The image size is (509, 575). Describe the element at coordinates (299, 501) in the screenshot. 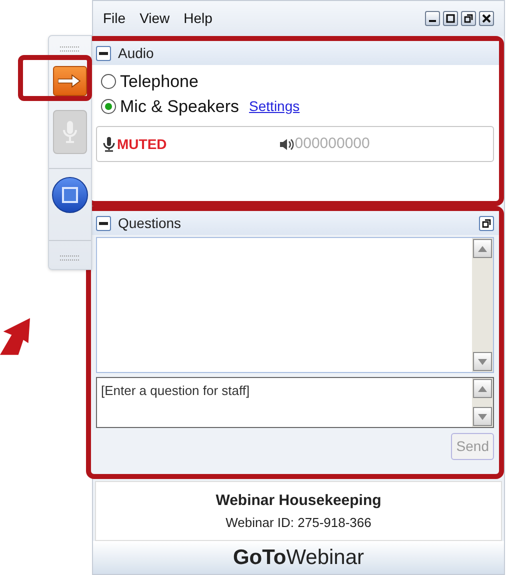

I see `webinar-title: Webinar Housekeeping` at that location.